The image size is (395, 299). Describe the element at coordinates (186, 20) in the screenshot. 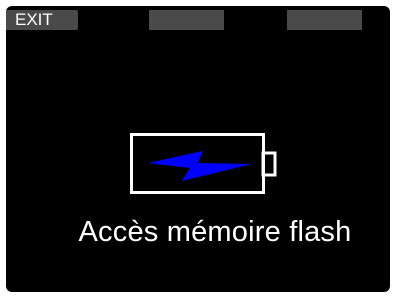

I see `center-softkey` at that location.